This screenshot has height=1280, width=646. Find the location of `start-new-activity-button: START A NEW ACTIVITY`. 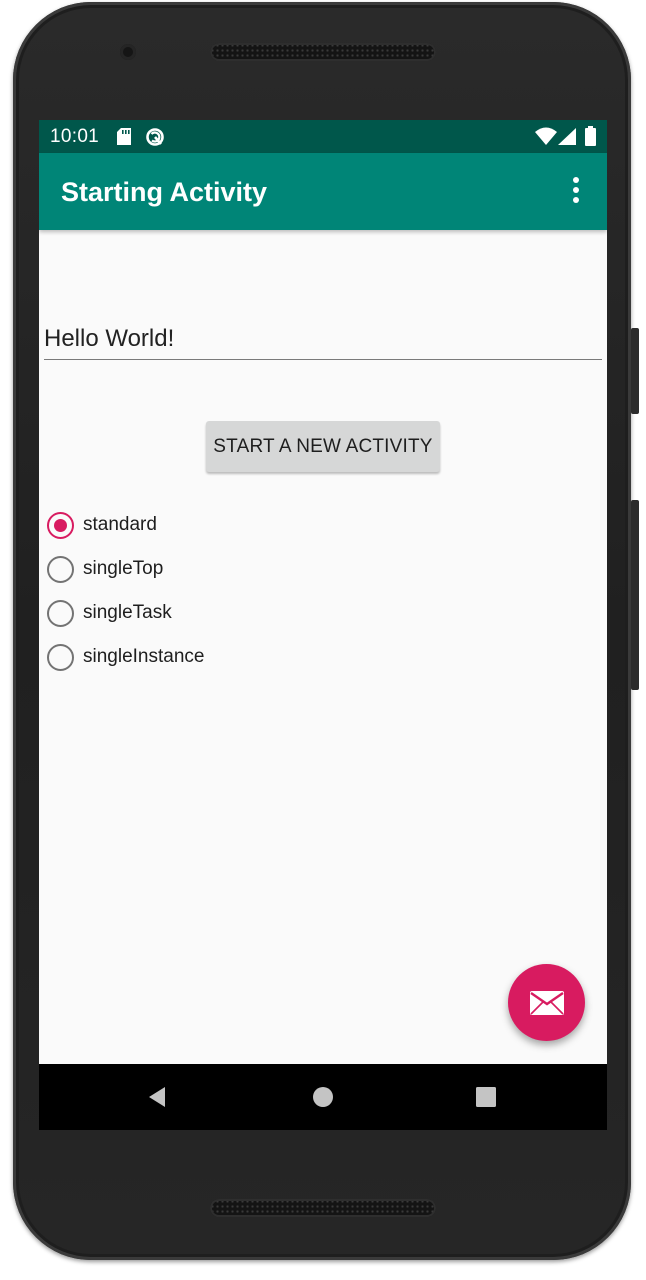

start-new-activity-button: START A NEW ACTIVITY is located at coordinates (323, 446).